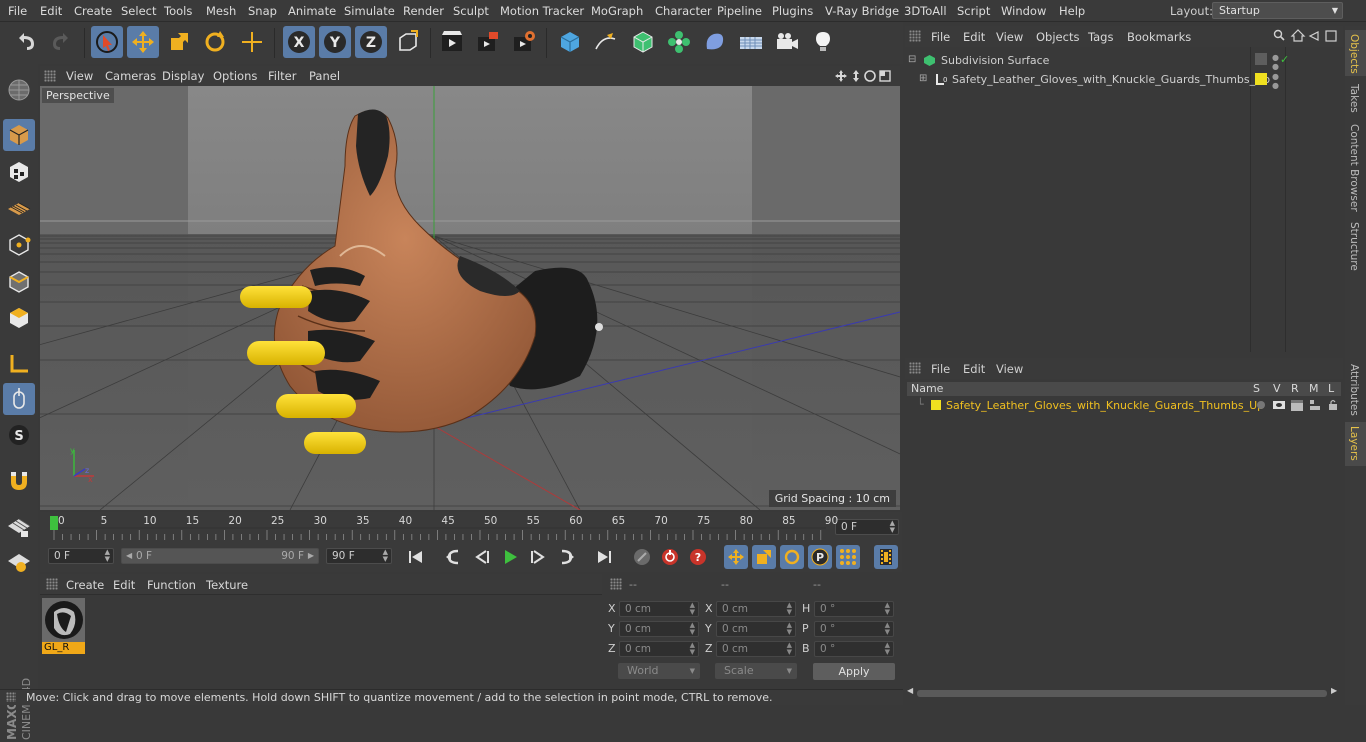 The image size is (1366, 742). What do you see at coordinates (1122, 693) in the screenshot?
I see `scrollbar-thumb` at bounding box center [1122, 693].